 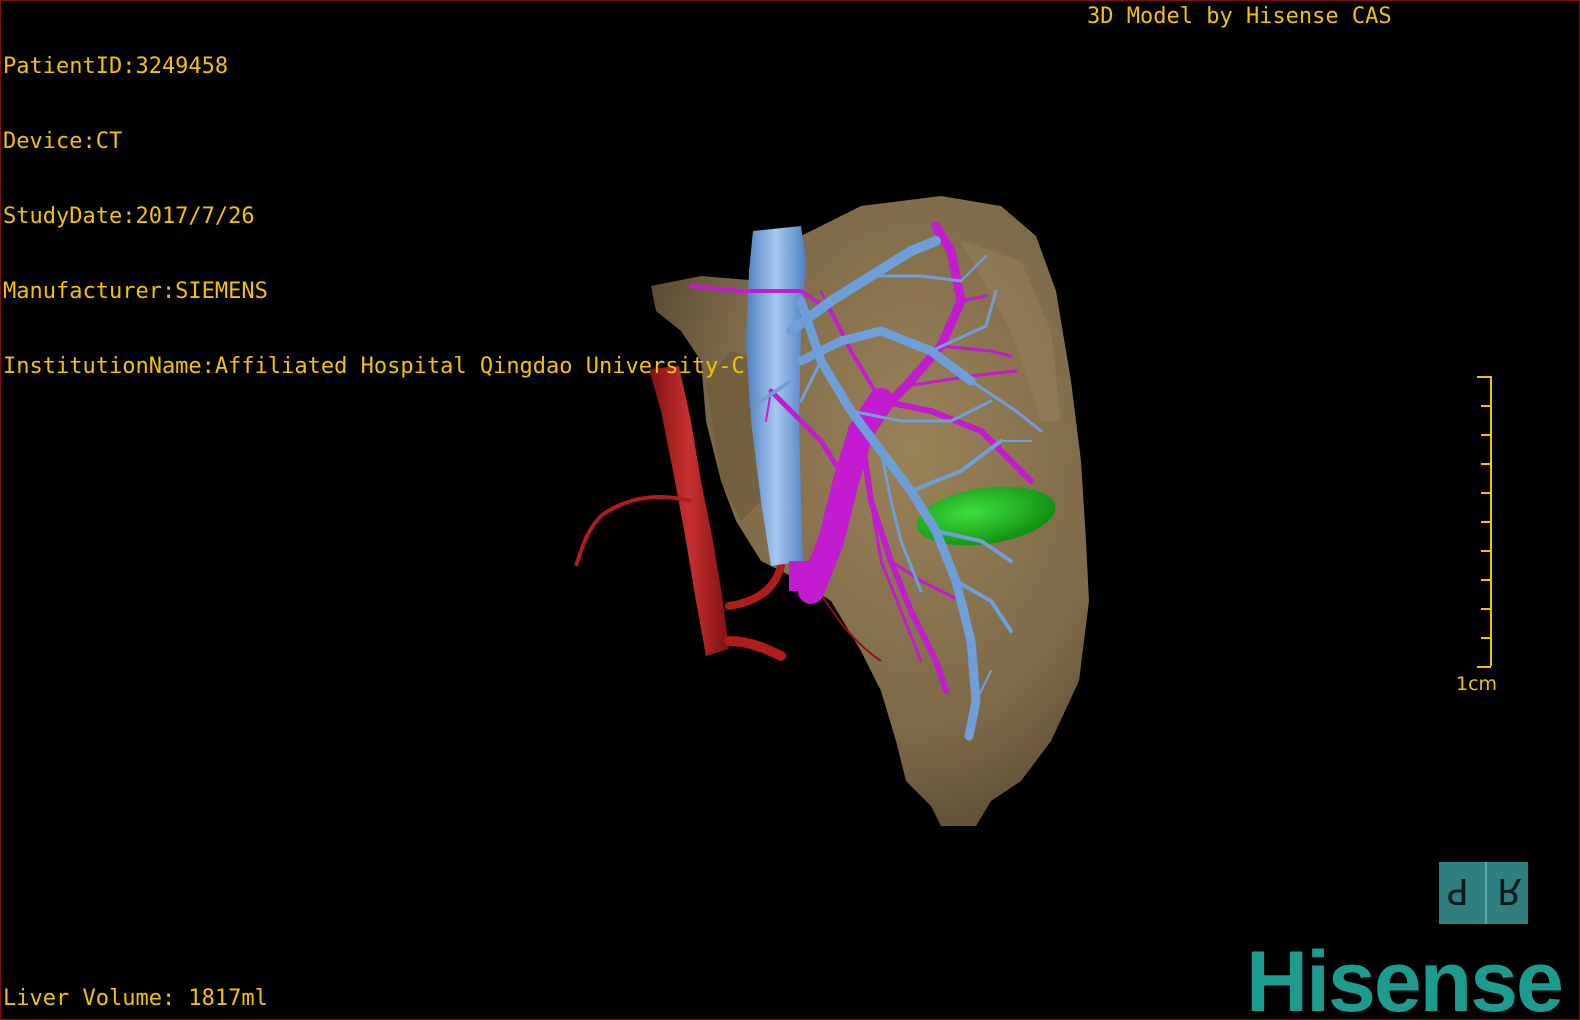 I want to click on patient-id-label: PatientID:3249458, so click(x=116, y=66).